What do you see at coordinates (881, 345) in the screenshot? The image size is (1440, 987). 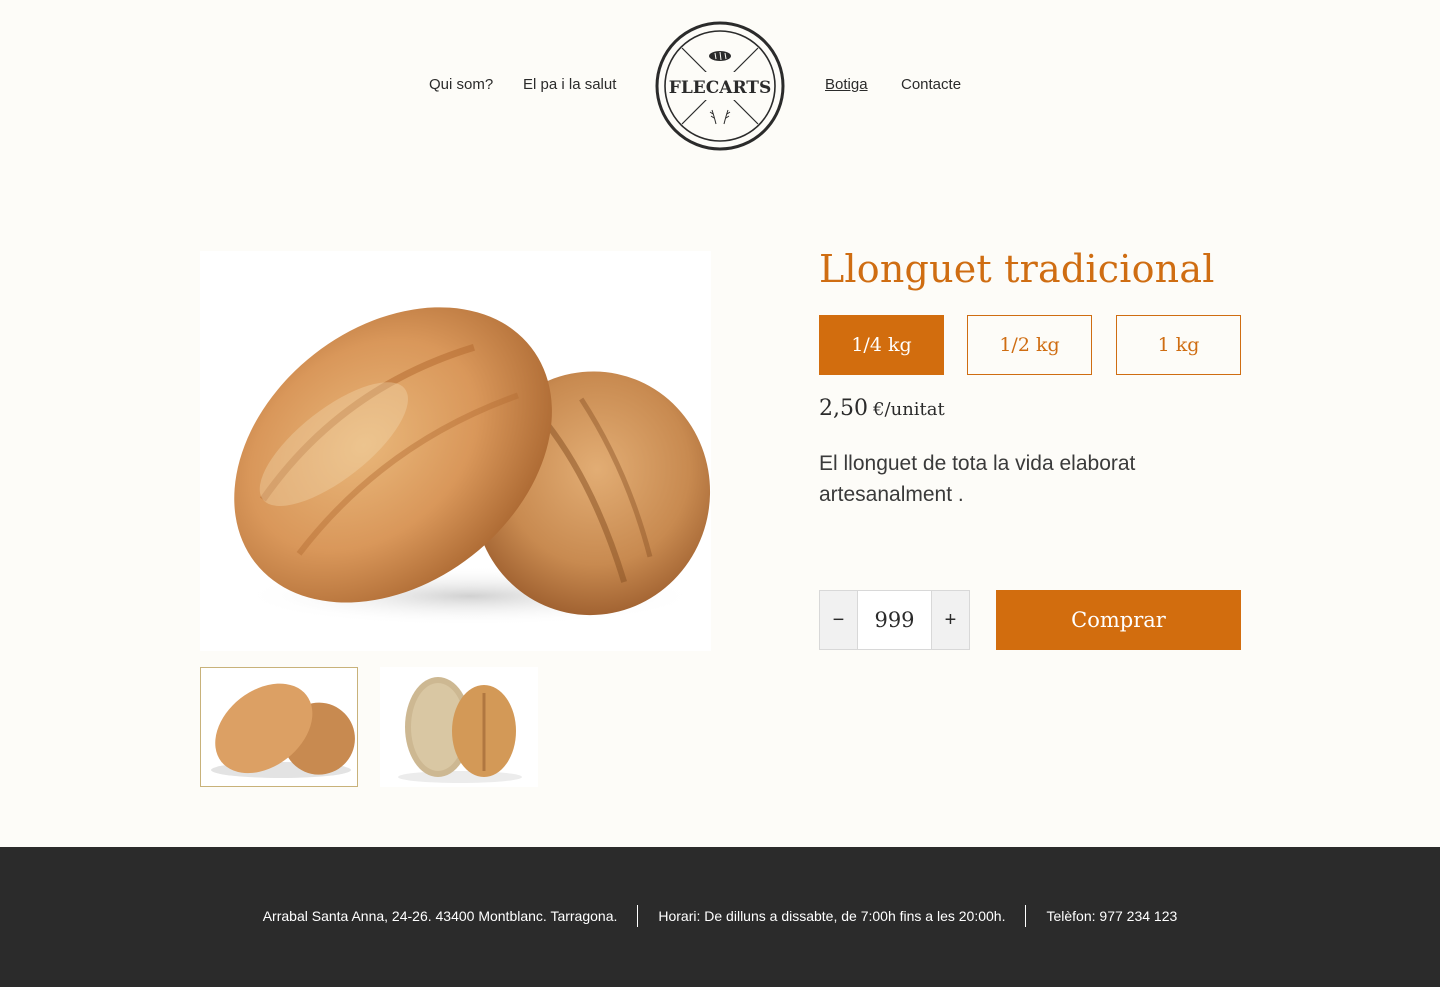 I see `size-option-quarter-kg: 1/4 kg` at bounding box center [881, 345].